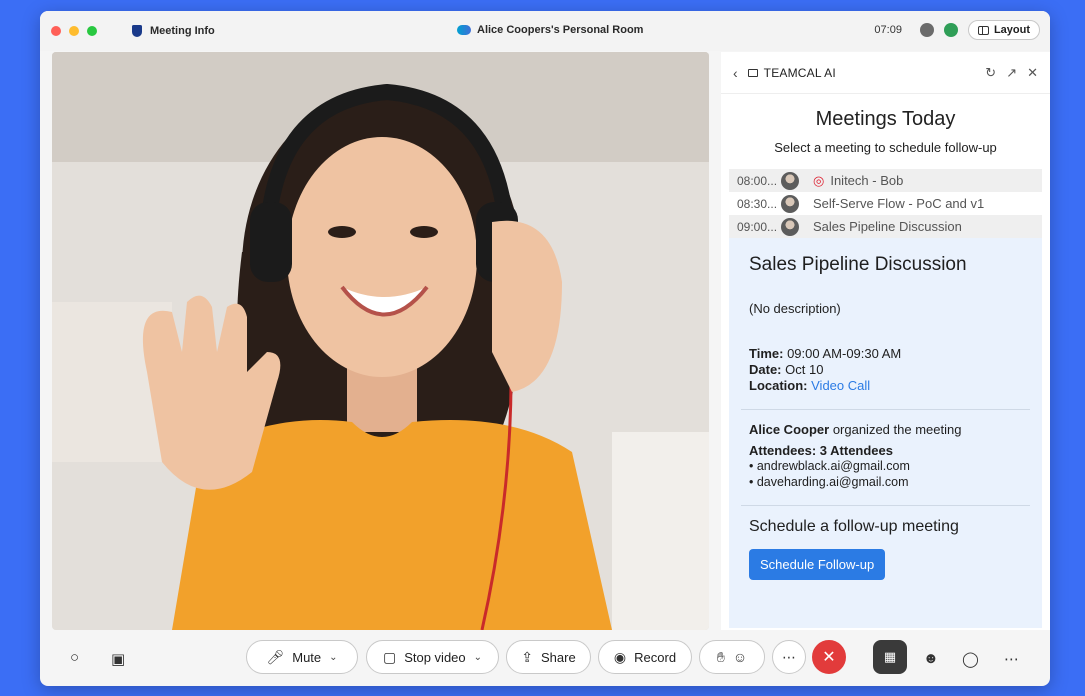 Image resolution: width=1085 pixels, height=696 pixels. I want to click on captions-icon: ▣, so click(118, 659).